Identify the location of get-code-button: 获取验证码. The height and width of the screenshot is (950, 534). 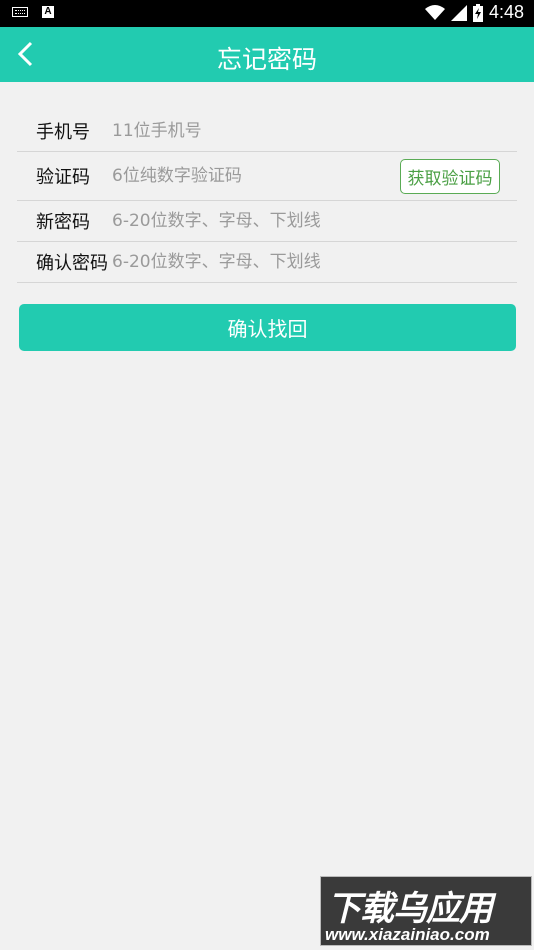
(450, 176).